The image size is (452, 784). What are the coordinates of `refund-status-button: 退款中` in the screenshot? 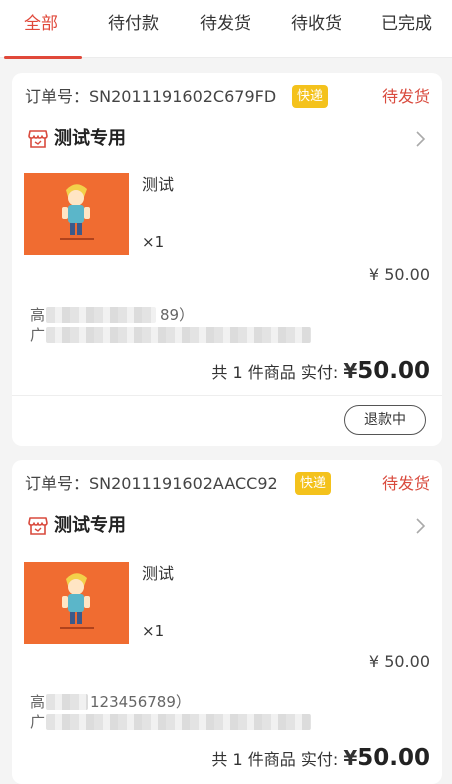 It's located at (385, 420).